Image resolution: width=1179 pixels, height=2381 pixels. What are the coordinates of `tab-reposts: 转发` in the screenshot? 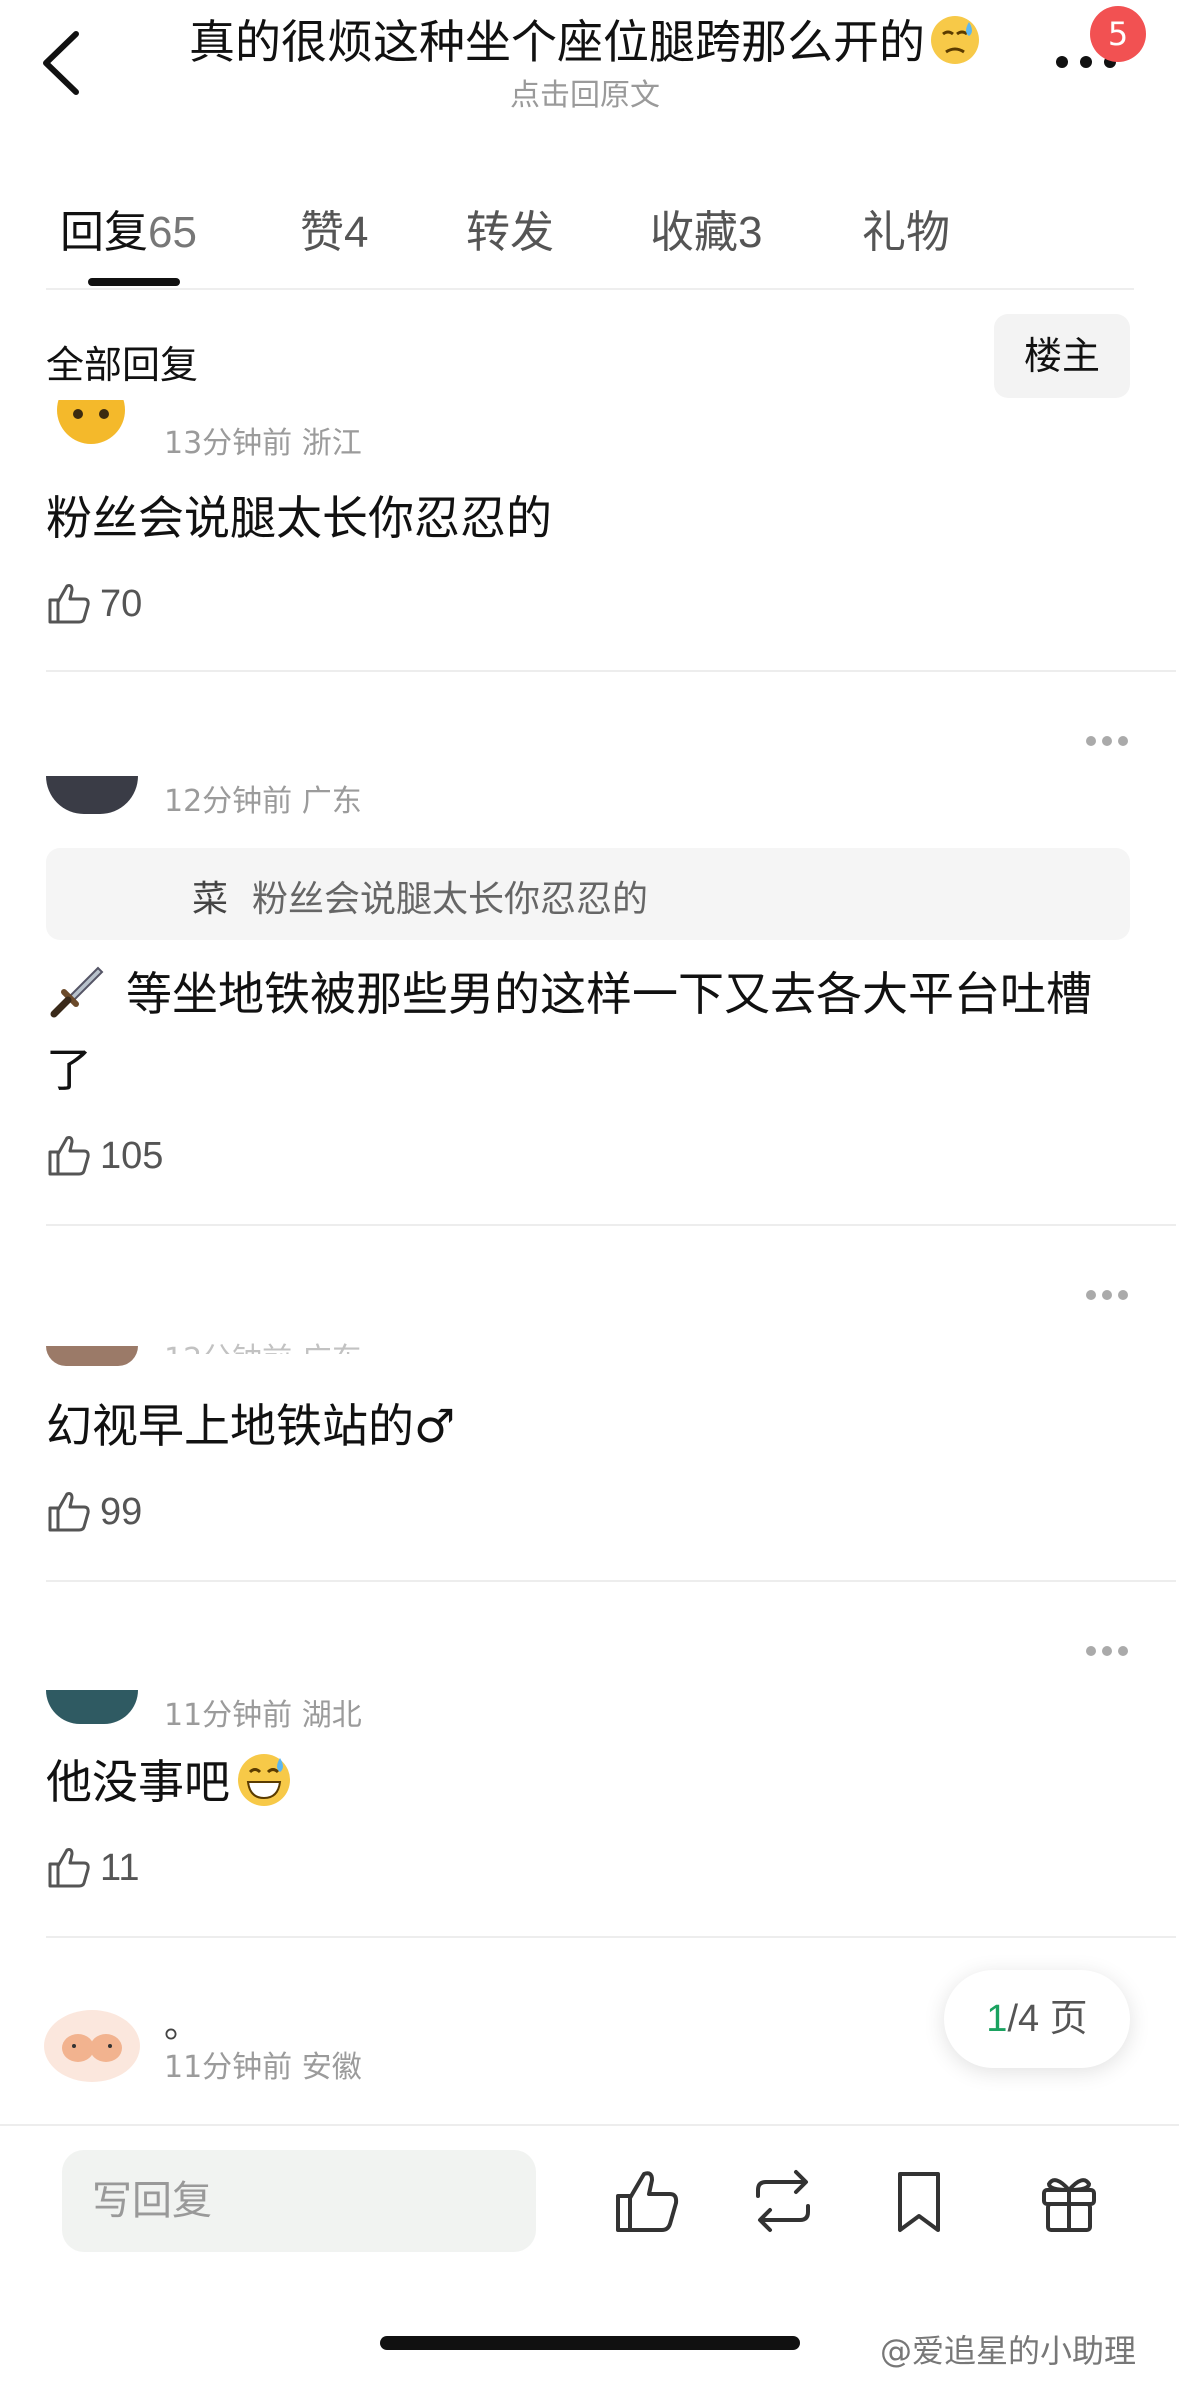 It's located at (510, 228).